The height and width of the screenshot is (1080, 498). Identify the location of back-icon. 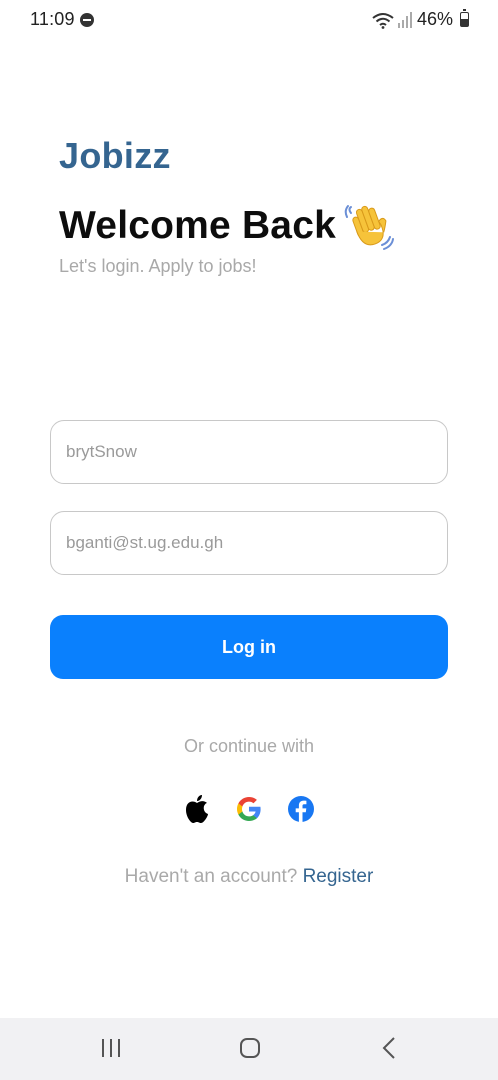
(389, 1048).